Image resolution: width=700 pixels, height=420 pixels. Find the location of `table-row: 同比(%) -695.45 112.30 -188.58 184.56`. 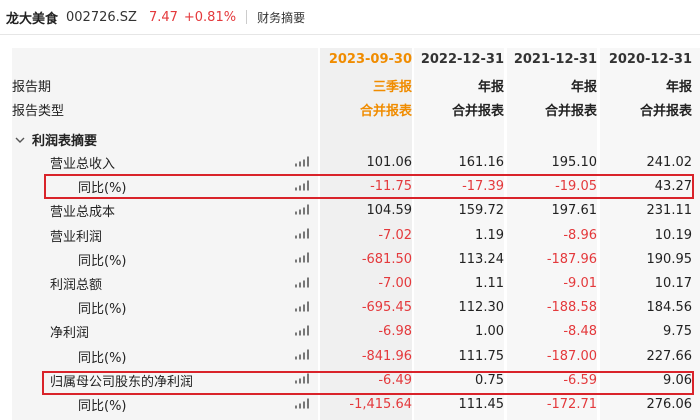

table-row: 同比(%) -695.45 112.30 -188.58 184.56 is located at coordinates (350, 307).